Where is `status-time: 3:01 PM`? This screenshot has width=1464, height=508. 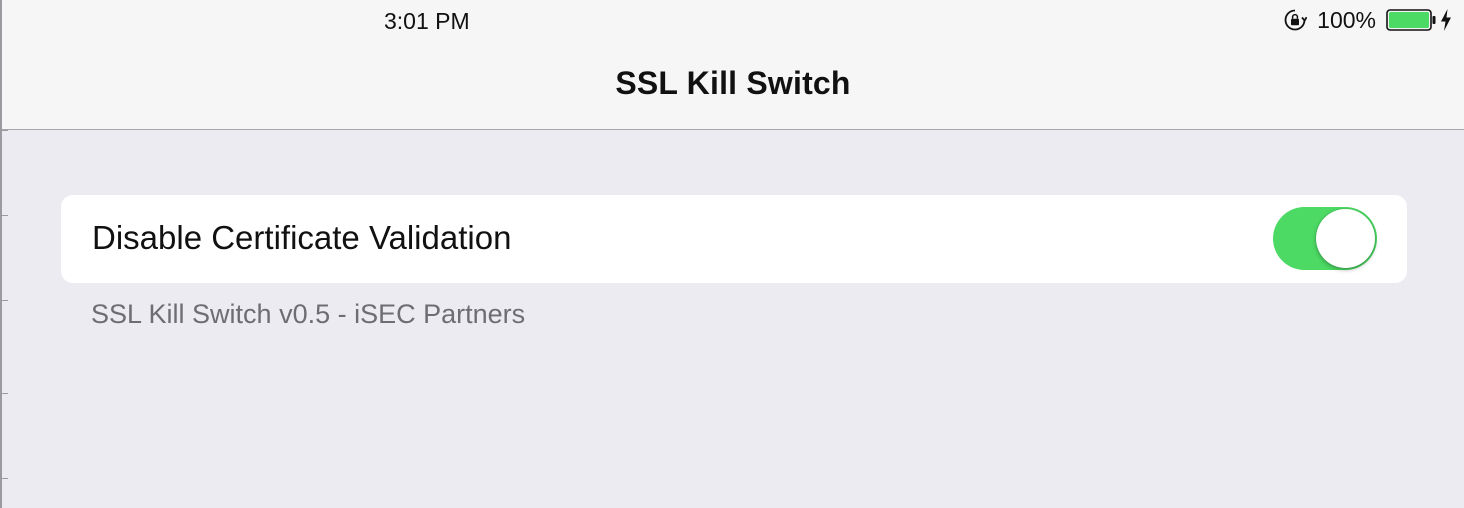 status-time: 3:01 PM is located at coordinates (427, 21).